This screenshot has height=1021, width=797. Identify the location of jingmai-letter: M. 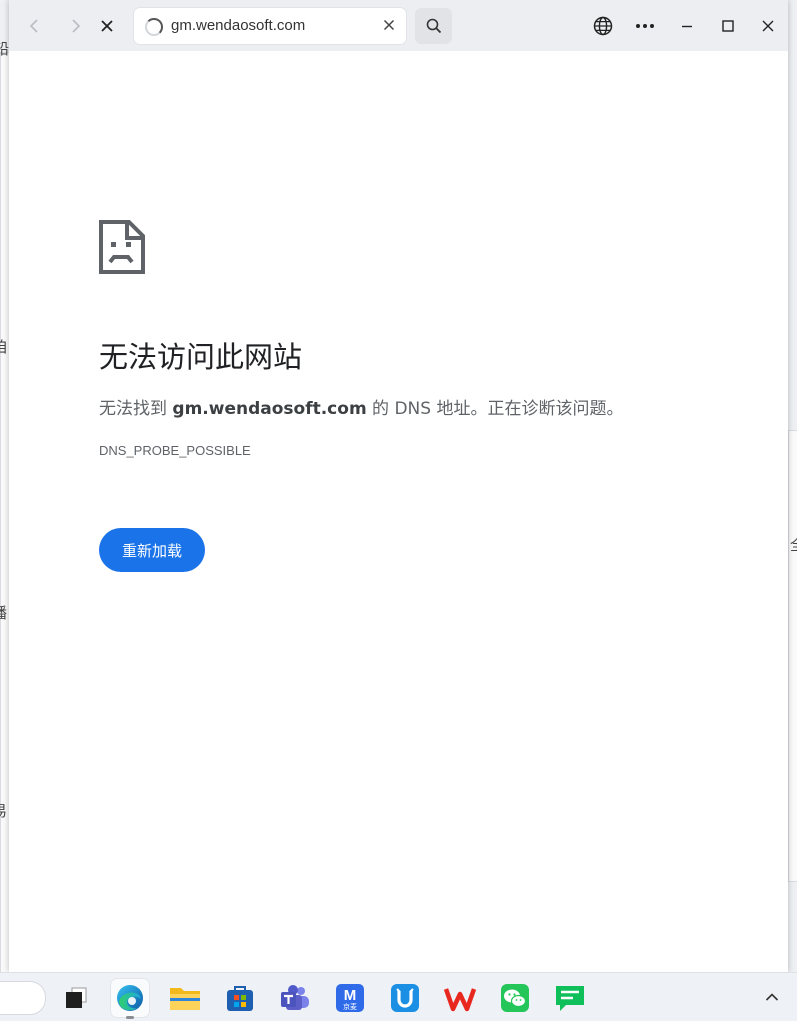
(350, 995).